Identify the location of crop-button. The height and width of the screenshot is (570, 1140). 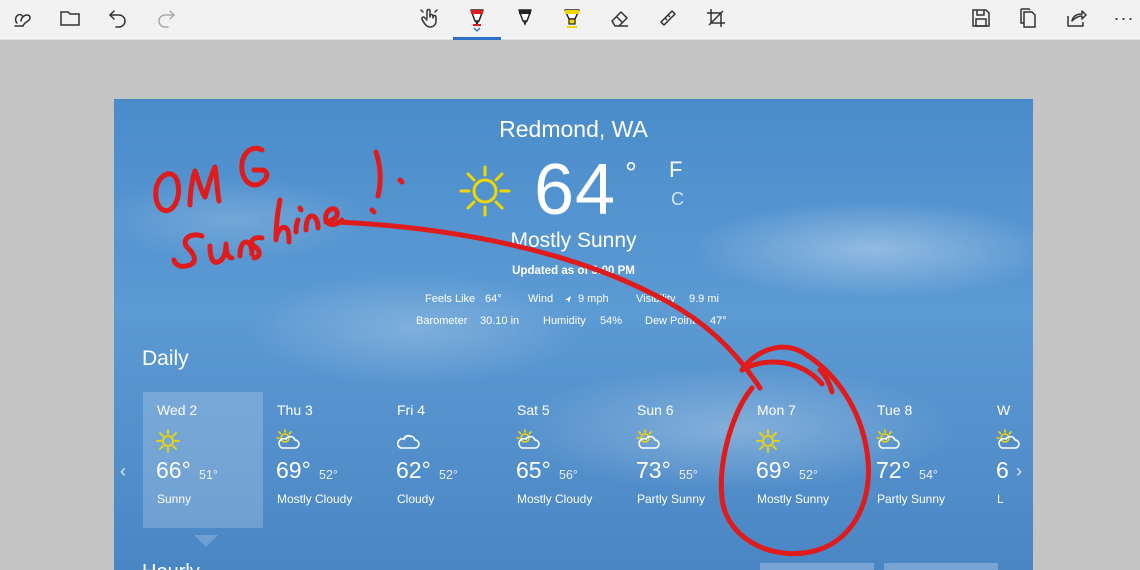
(716, 18).